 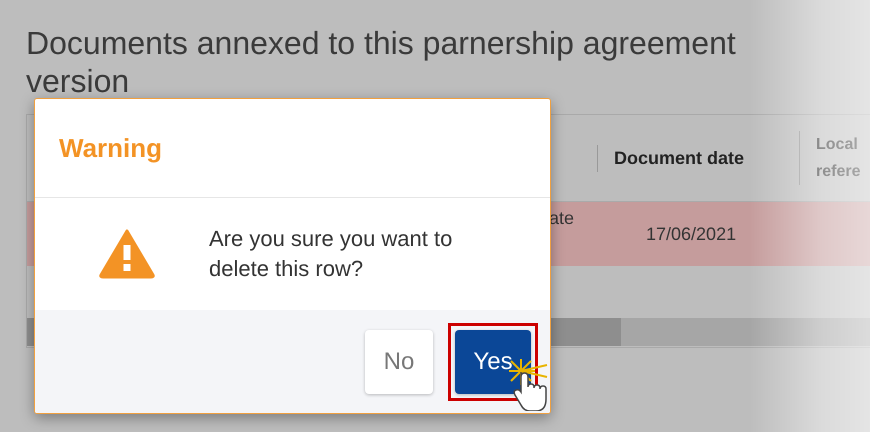 I want to click on cancel-button: No, so click(x=399, y=362).